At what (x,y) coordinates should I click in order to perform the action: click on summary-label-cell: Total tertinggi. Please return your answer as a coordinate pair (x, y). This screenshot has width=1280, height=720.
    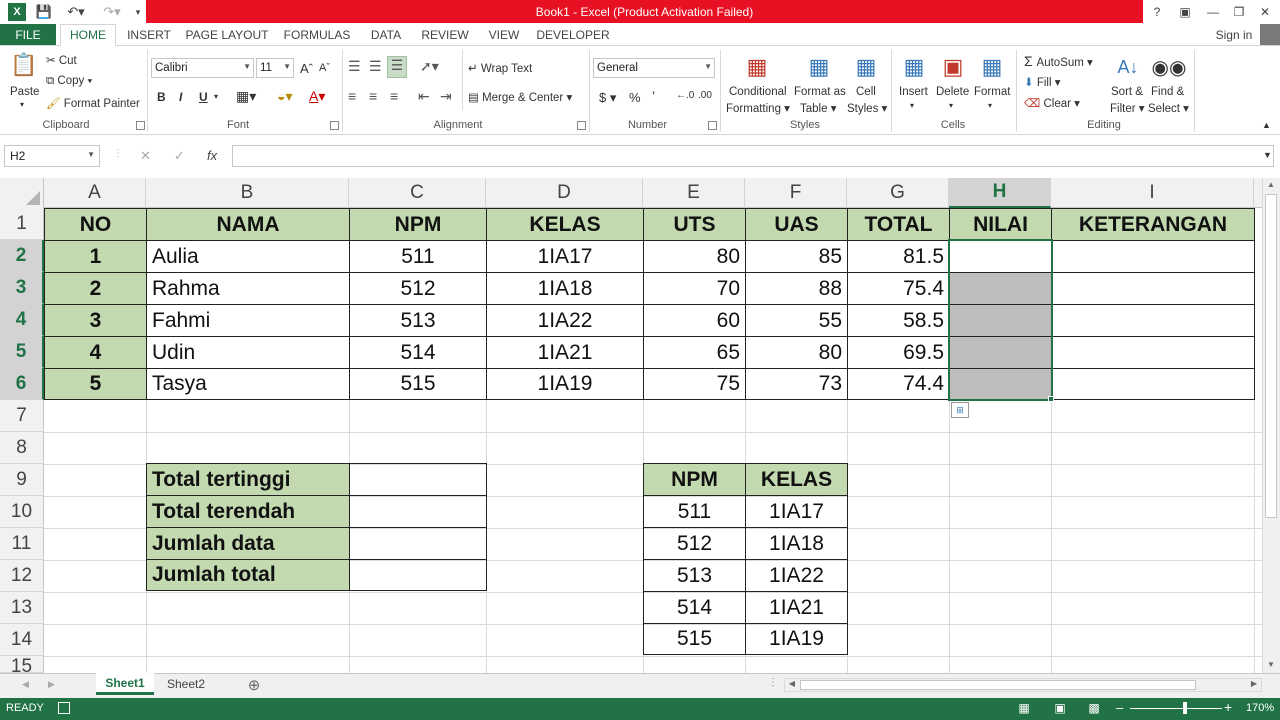
    Looking at the image, I should click on (248, 479).